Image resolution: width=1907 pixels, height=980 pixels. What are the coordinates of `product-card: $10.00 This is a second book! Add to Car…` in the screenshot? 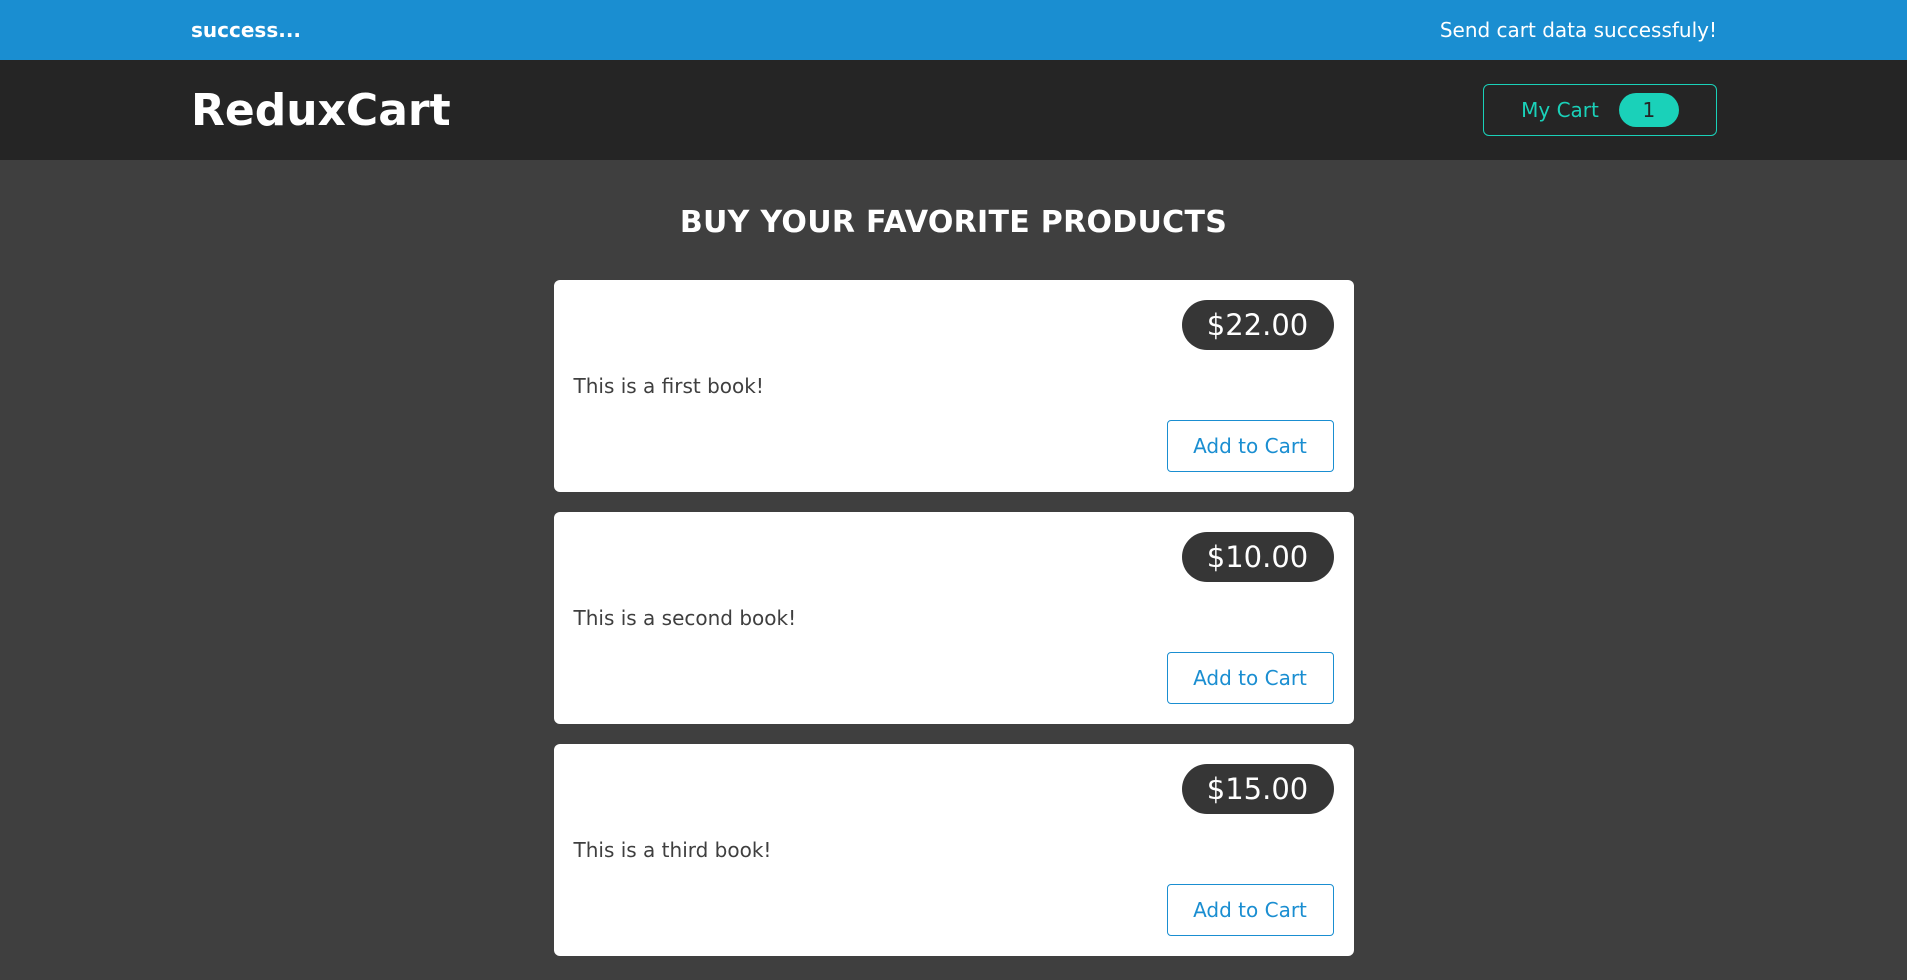 It's located at (953, 618).